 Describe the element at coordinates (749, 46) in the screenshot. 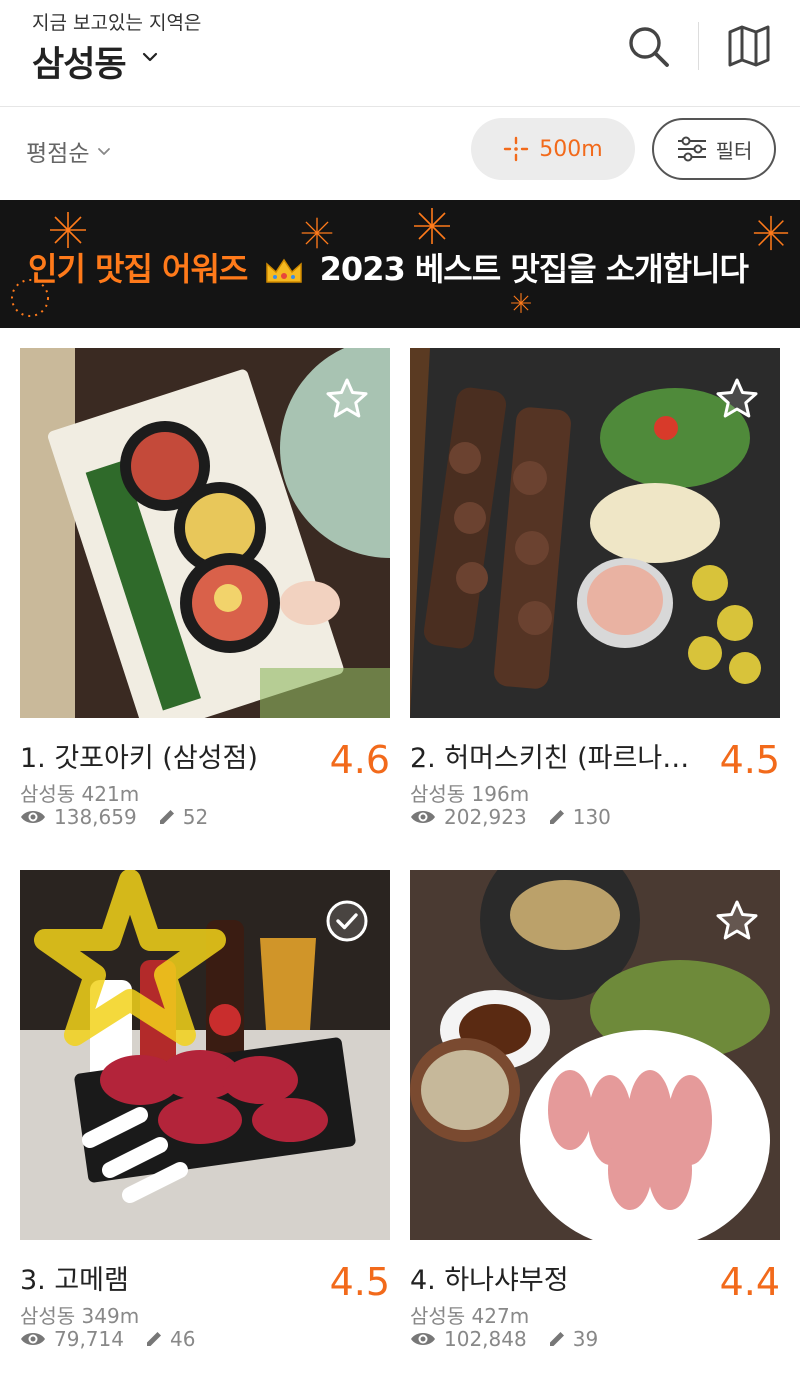

I see `map-icon` at that location.